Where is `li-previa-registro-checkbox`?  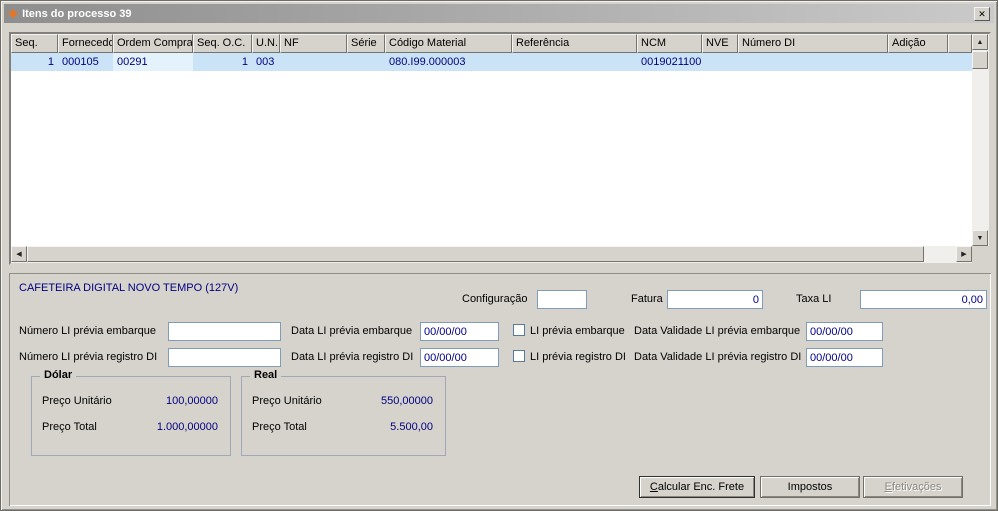
li-previa-registro-checkbox is located at coordinates (519, 356).